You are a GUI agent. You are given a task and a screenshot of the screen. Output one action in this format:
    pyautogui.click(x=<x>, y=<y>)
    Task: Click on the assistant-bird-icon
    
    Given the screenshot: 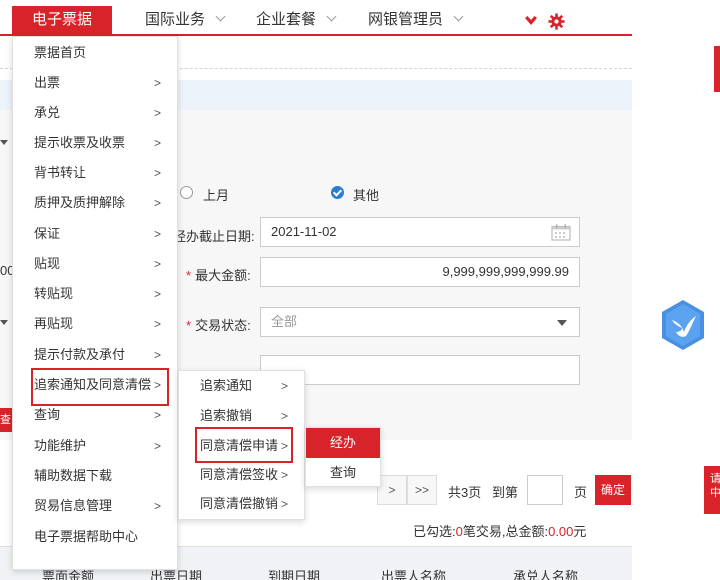 What is the action you would take?
    pyautogui.click(x=683, y=325)
    